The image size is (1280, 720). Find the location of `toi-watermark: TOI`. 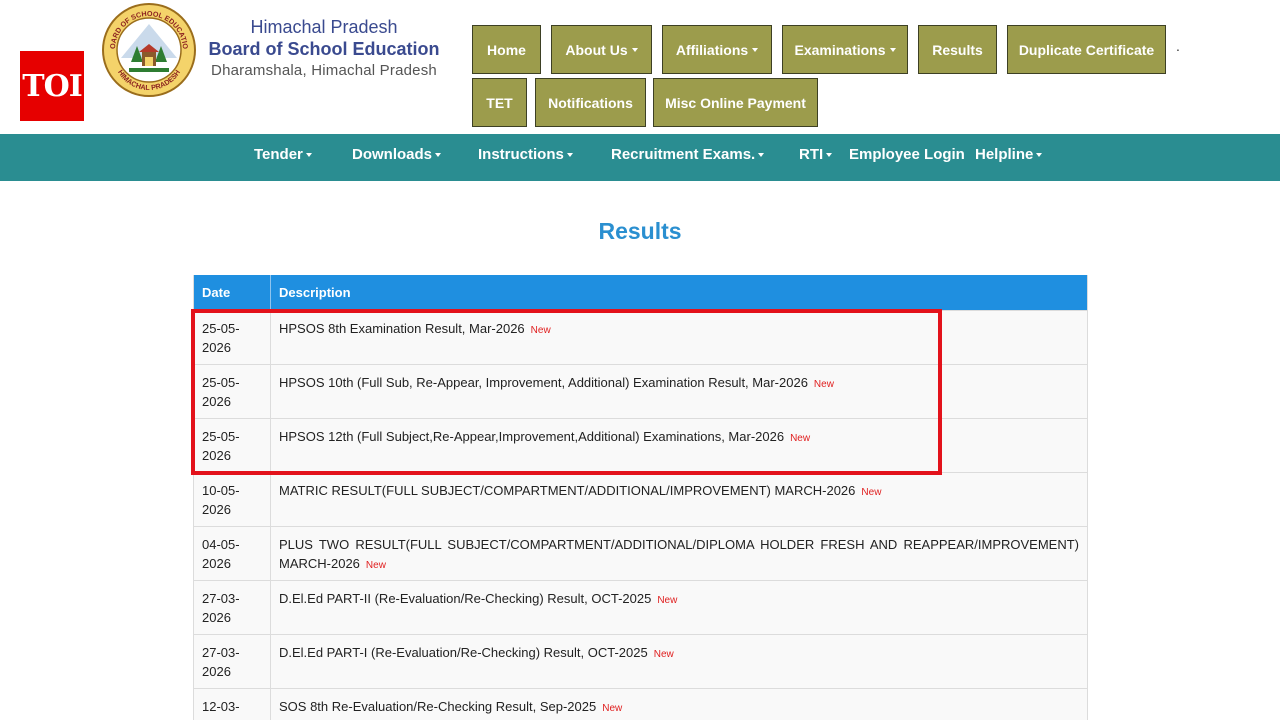

toi-watermark: TOI is located at coordinates (52, 86).